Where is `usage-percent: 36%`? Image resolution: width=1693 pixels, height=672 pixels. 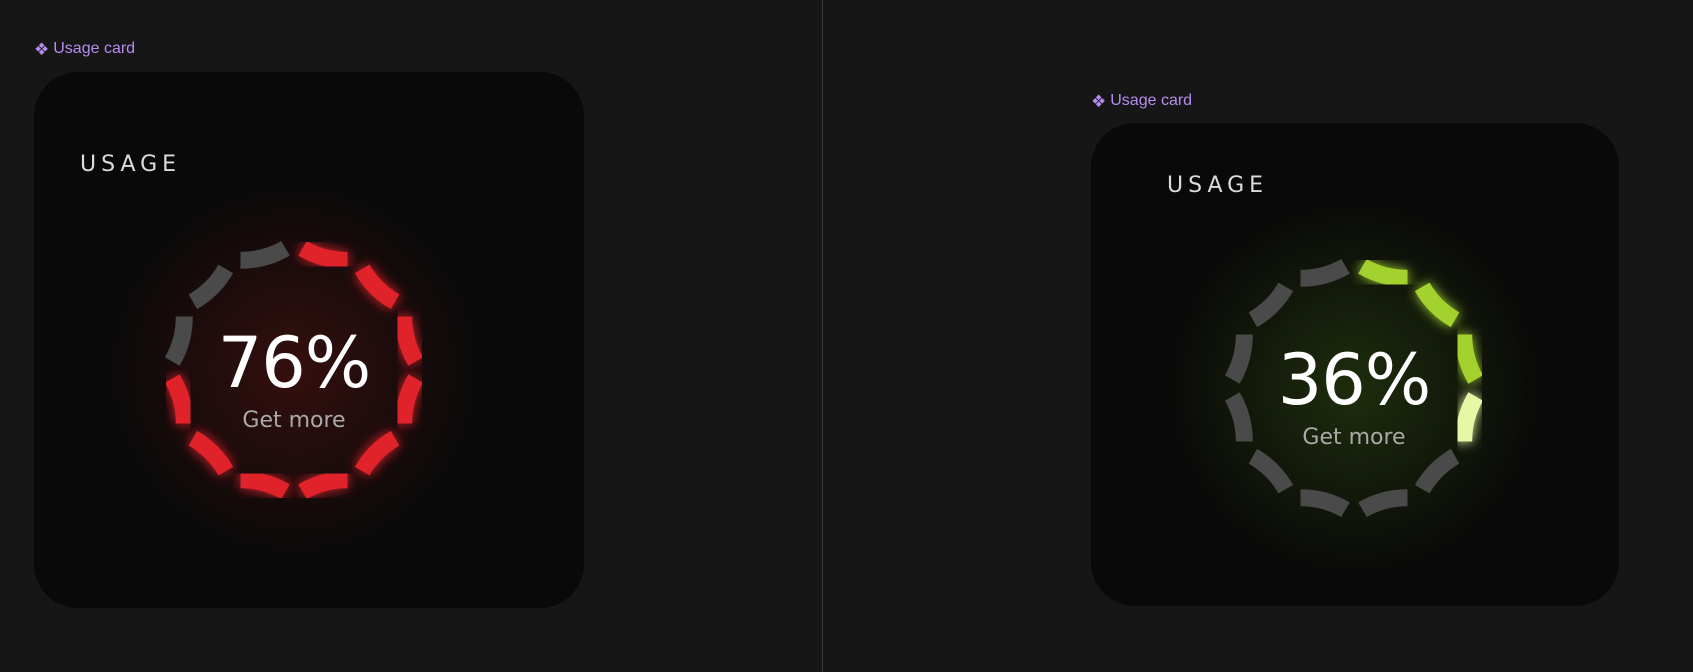 usage-percent: 36% is located at coordinates (1354, 380).